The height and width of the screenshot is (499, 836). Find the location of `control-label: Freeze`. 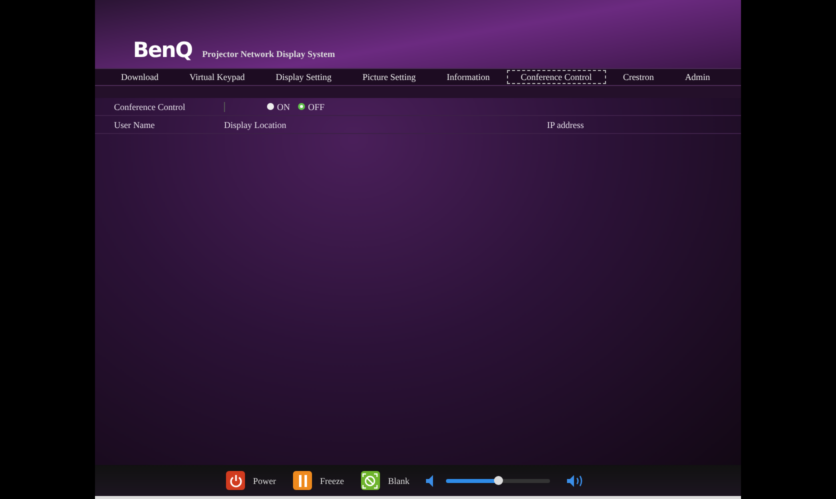

control-label: Freeze is located at coordinates (332, 481).